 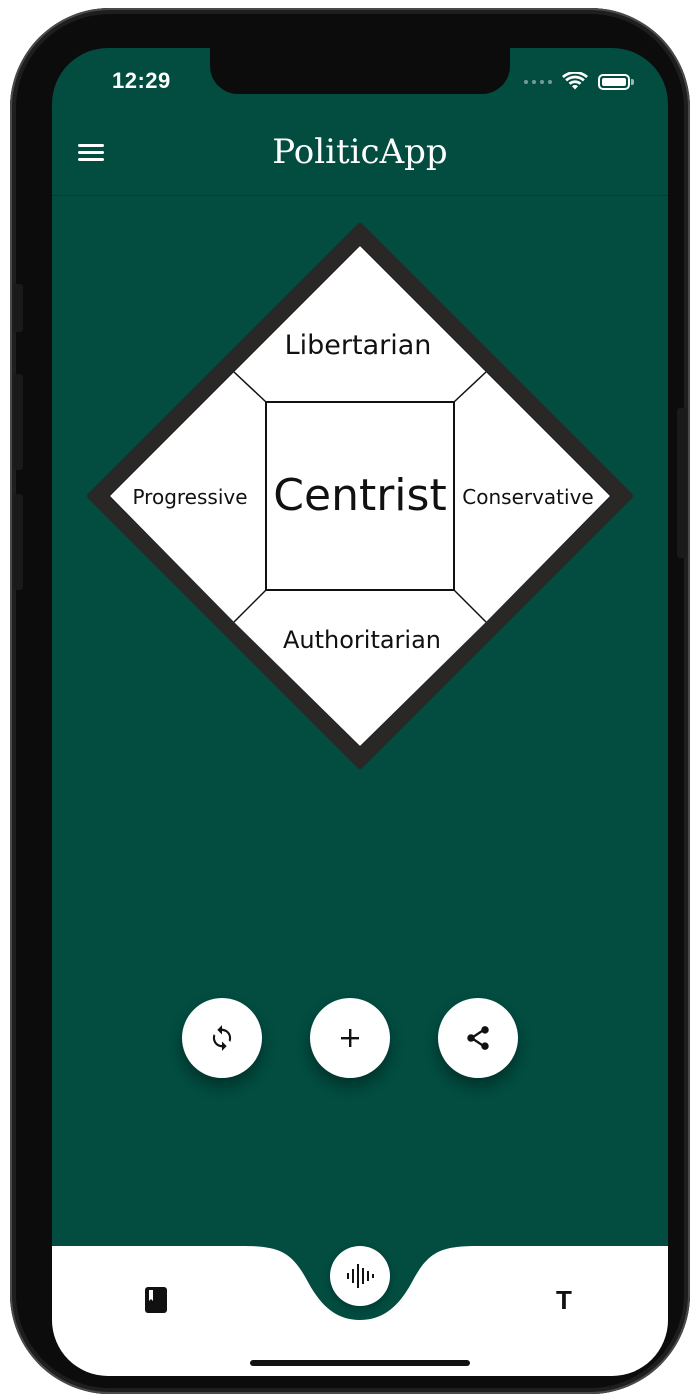 What do you see at coordinates (189, 497) in the screenshot?
I see `compass-label-progressive: Progressive` at bounding box center [189, 497].